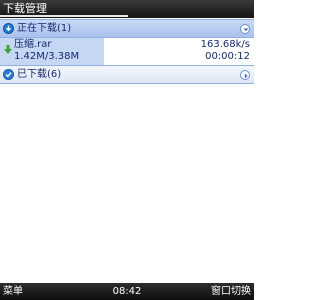  What do you see at coordinates (127, 28) in the screenshot?
I see `section-header-downloading: 正在下载(1)` at bounding box center [127, 28].